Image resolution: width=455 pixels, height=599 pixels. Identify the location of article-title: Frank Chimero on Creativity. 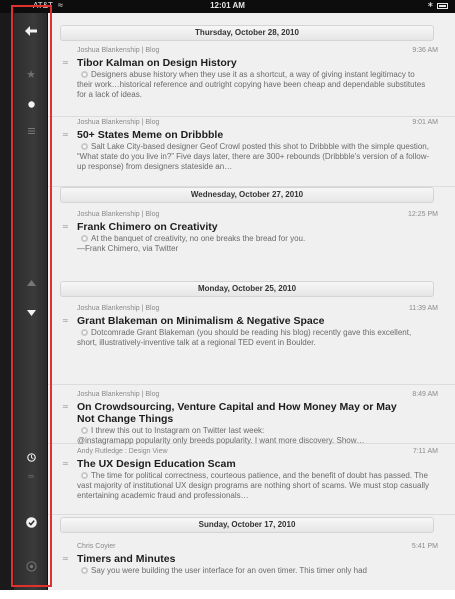
(147, 227).